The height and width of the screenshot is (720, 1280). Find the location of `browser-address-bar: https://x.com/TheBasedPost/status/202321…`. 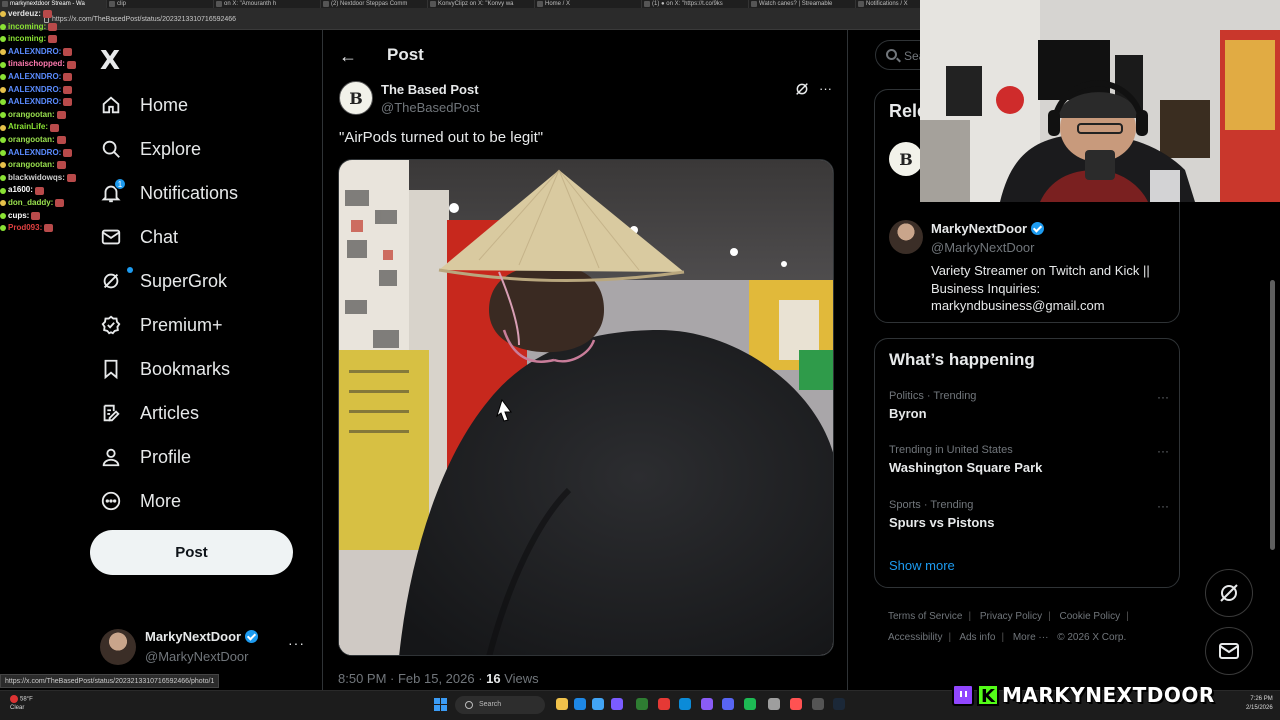

browser-address-bar: https://x.com/TheBasedPost/status/202321… is located at coordinates (460, 19).